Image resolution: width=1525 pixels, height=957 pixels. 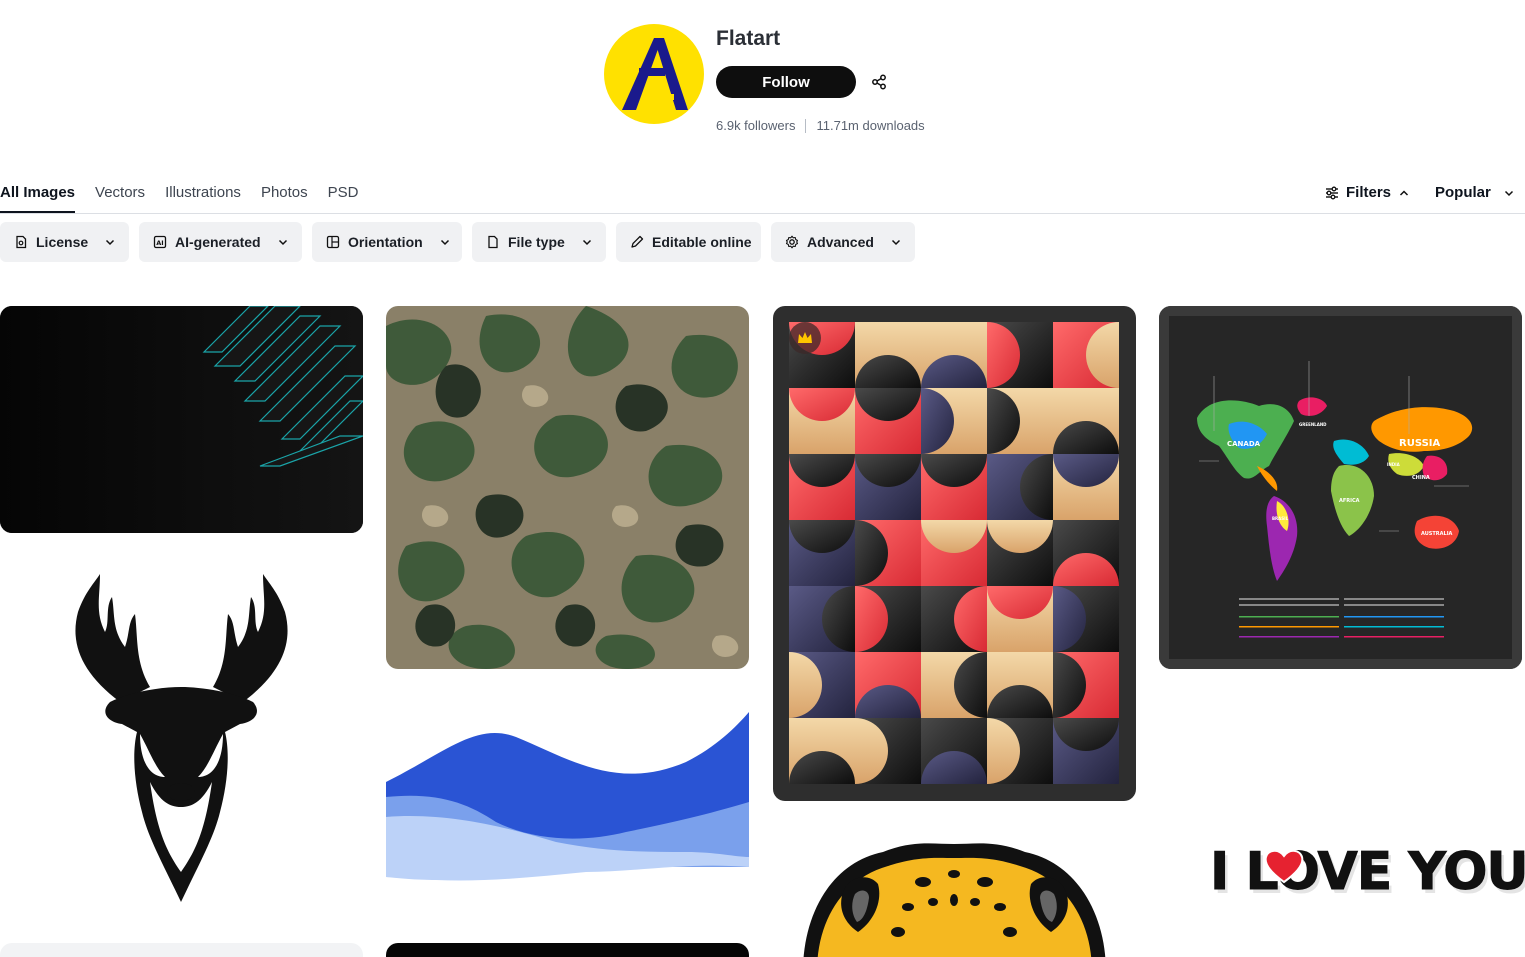 I want to click on license-filter: License, so click(x=64, y=242).